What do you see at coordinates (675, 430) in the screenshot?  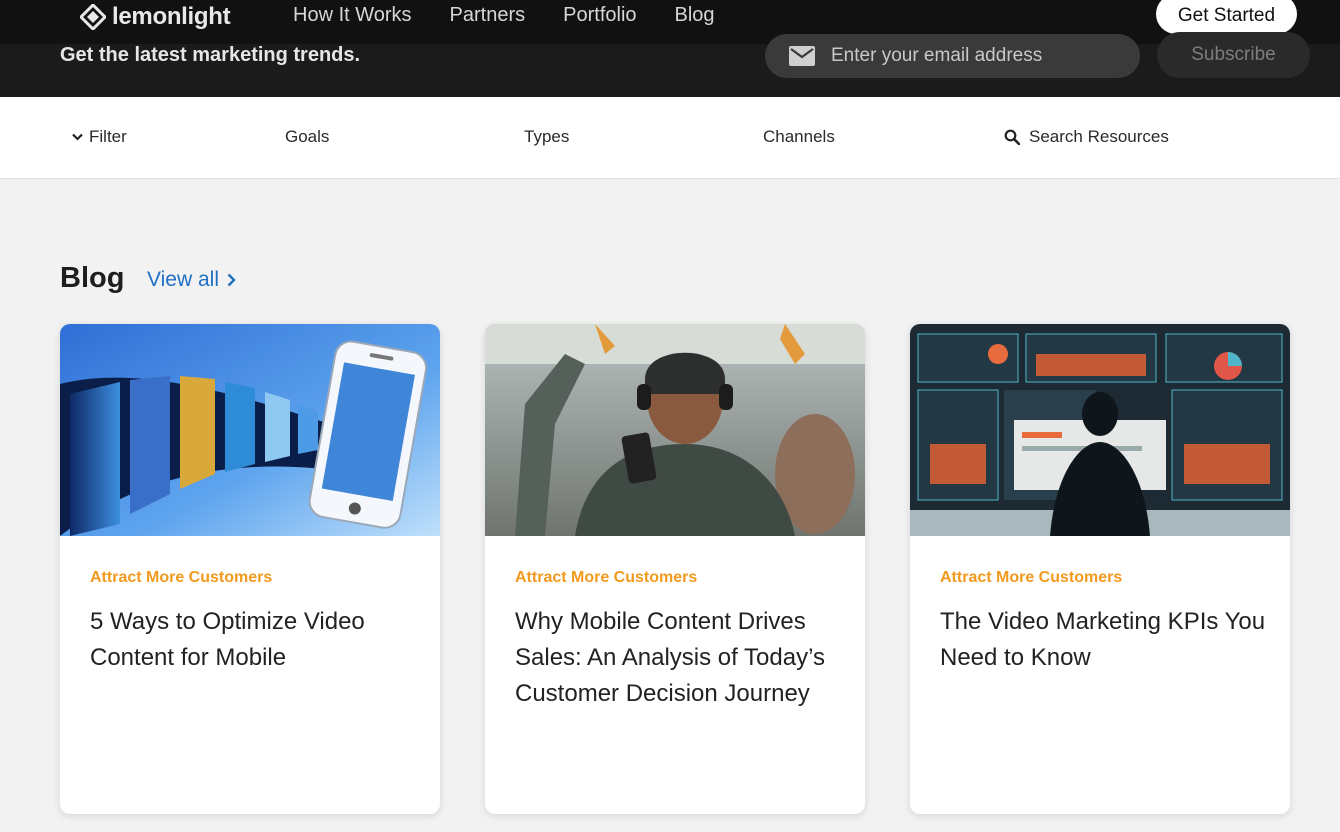 I see `card-image-commuter-phone` at bounding box center [675, 430].